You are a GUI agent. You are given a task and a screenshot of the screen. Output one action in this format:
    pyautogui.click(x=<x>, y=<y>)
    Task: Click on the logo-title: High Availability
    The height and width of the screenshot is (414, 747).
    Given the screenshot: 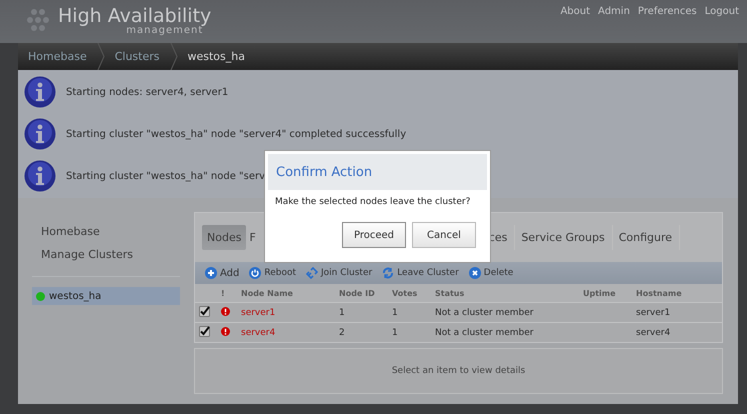 What is the action you would take?
    pyautogui.click(x=135, y=16)
    